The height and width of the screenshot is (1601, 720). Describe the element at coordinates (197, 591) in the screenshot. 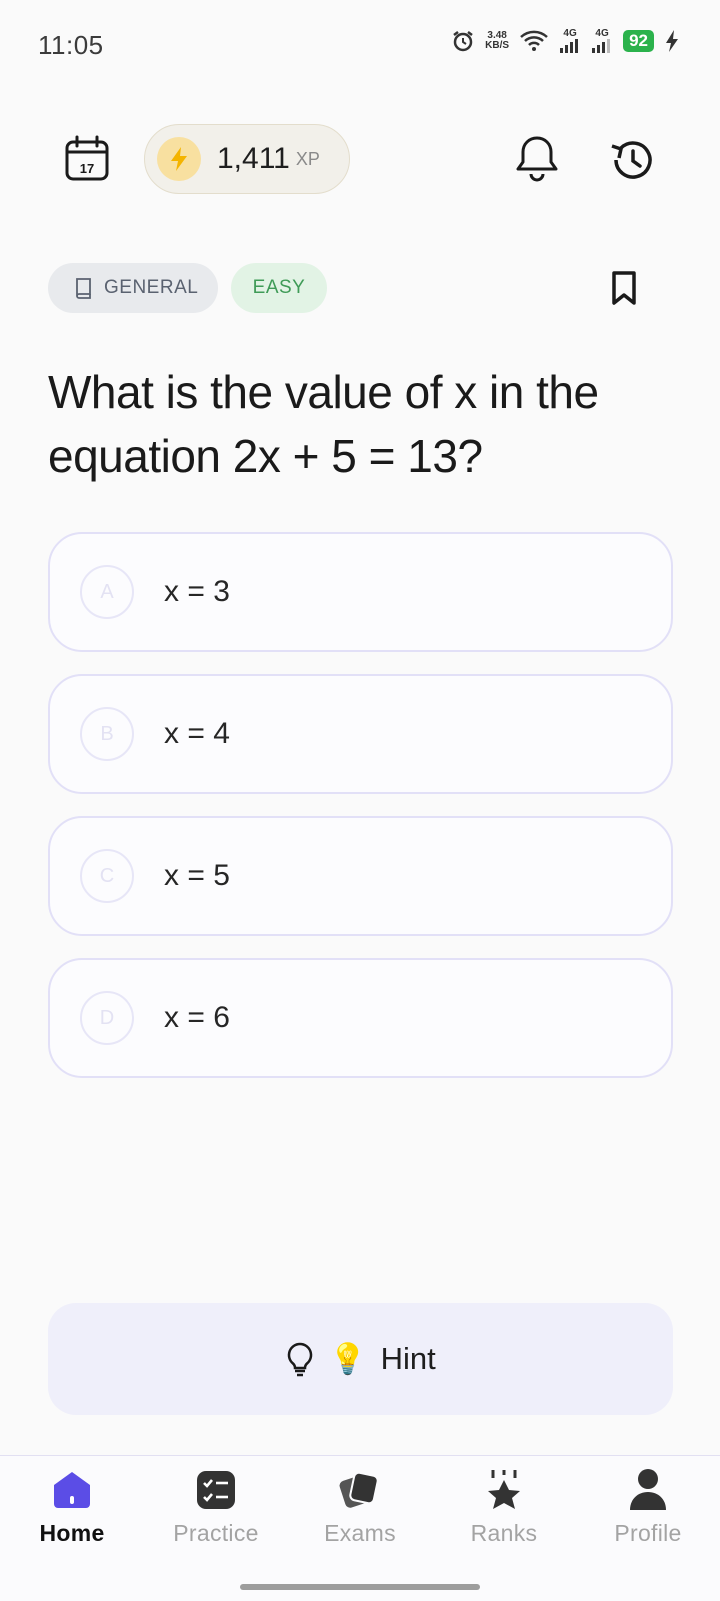

I see `option-text: x = 3` at that location.